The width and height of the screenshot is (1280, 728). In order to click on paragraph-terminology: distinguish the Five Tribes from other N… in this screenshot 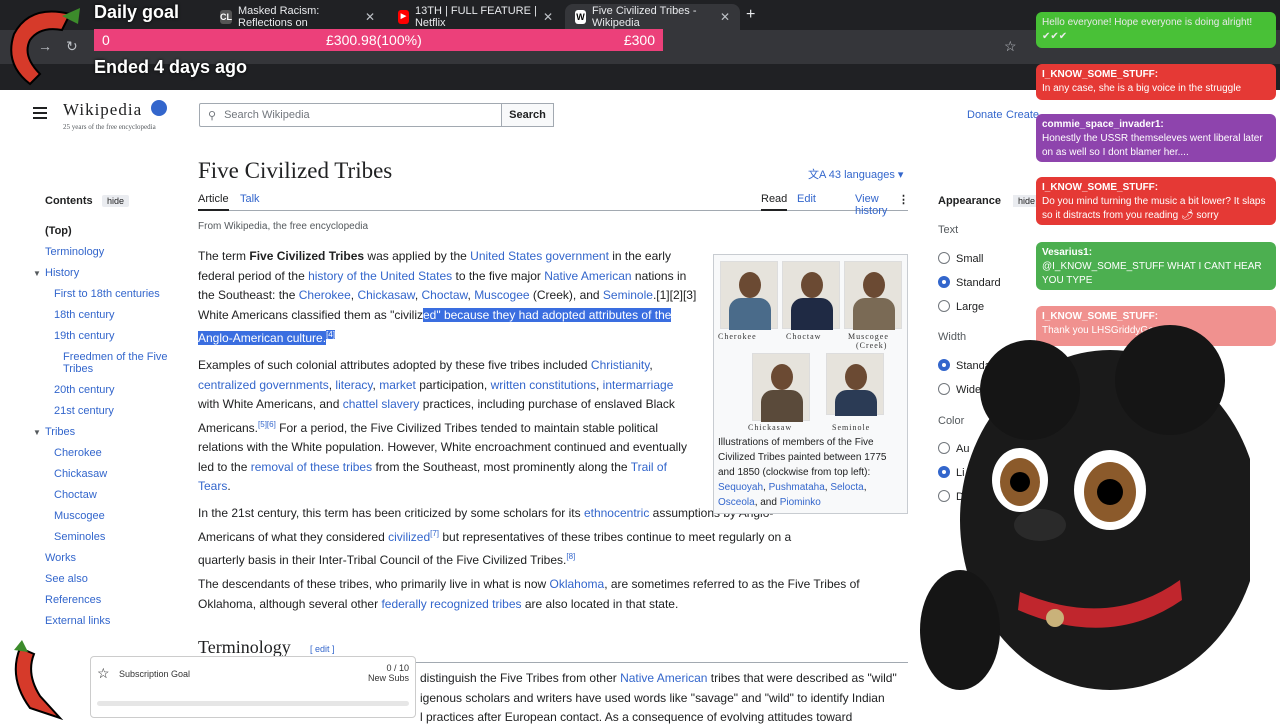, I will do `click(658, 697)`.